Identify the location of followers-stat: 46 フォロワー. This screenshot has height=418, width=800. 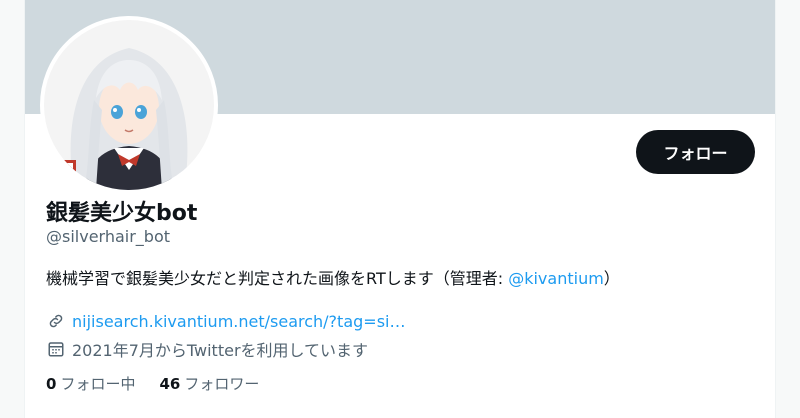
(209, 383).